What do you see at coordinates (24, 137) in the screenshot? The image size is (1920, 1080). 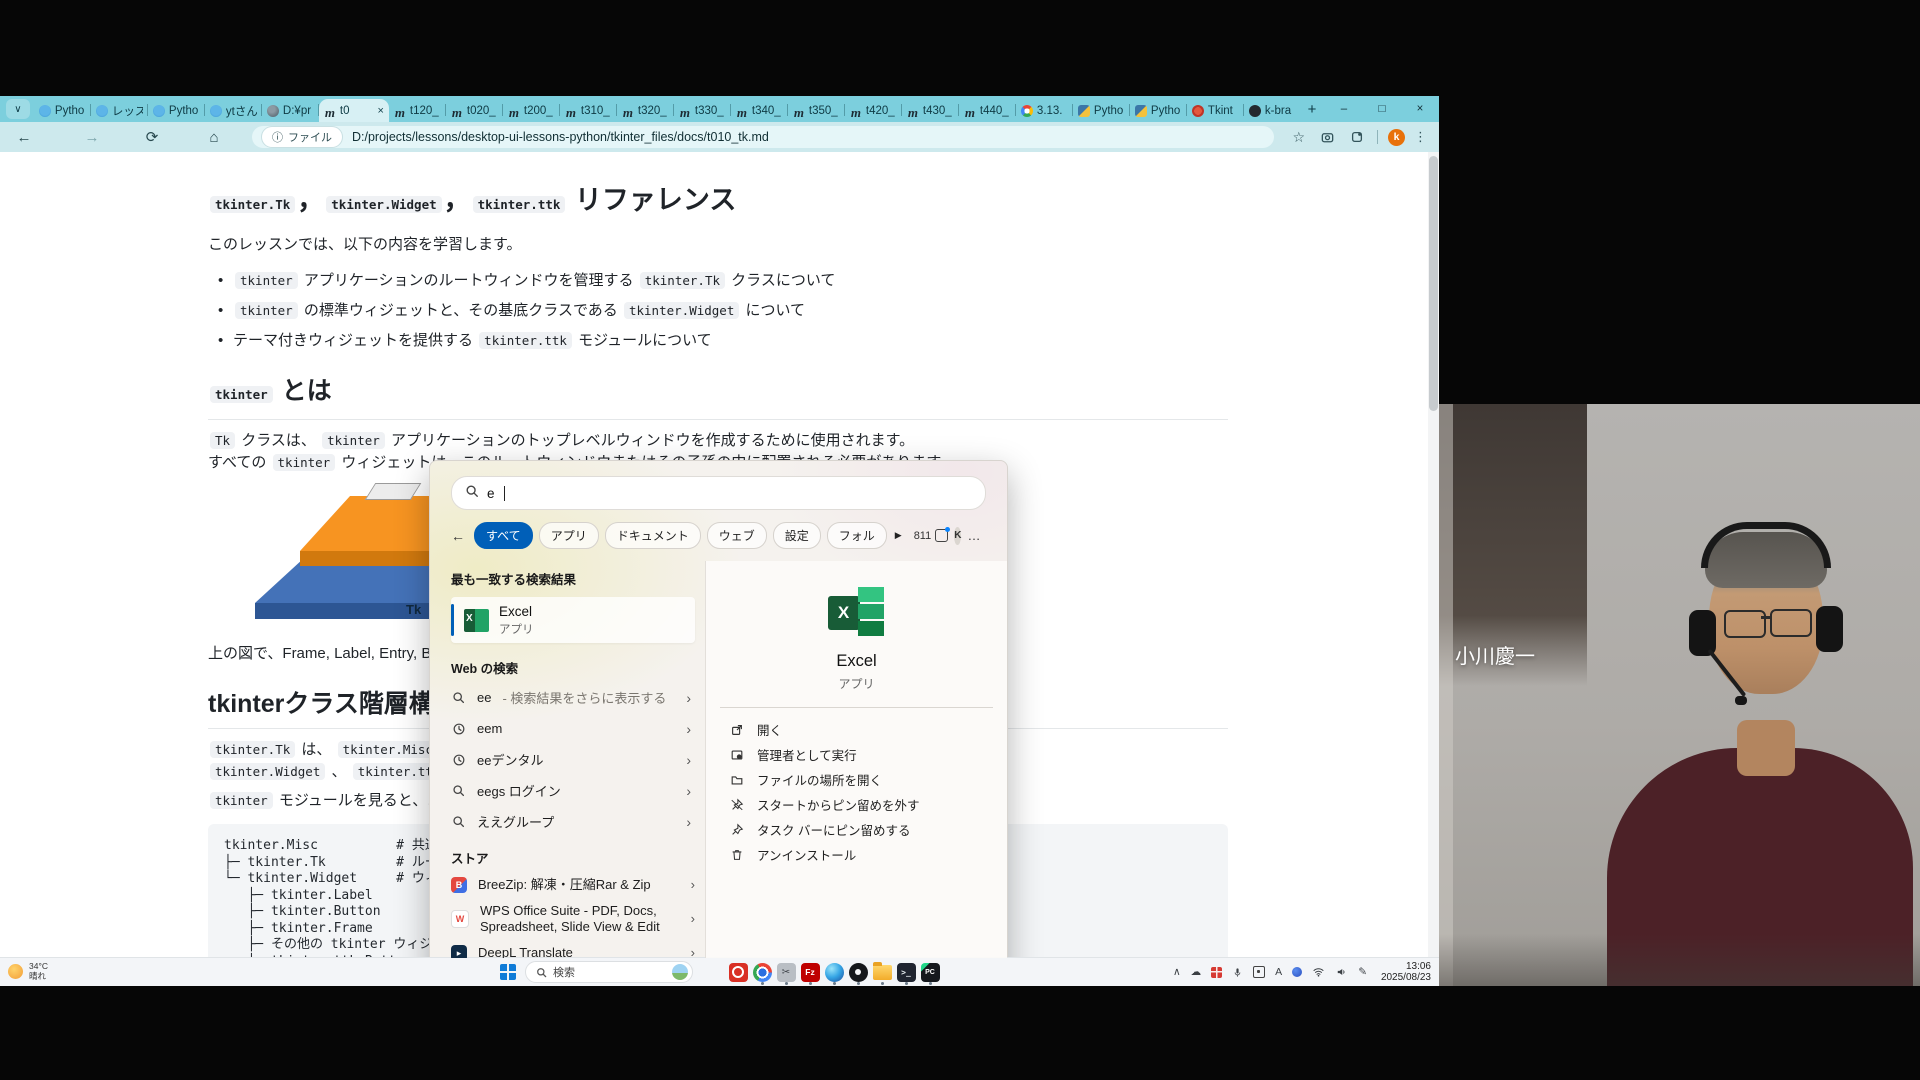 I see `back-icon: ←` at bounding box center [24, 137].